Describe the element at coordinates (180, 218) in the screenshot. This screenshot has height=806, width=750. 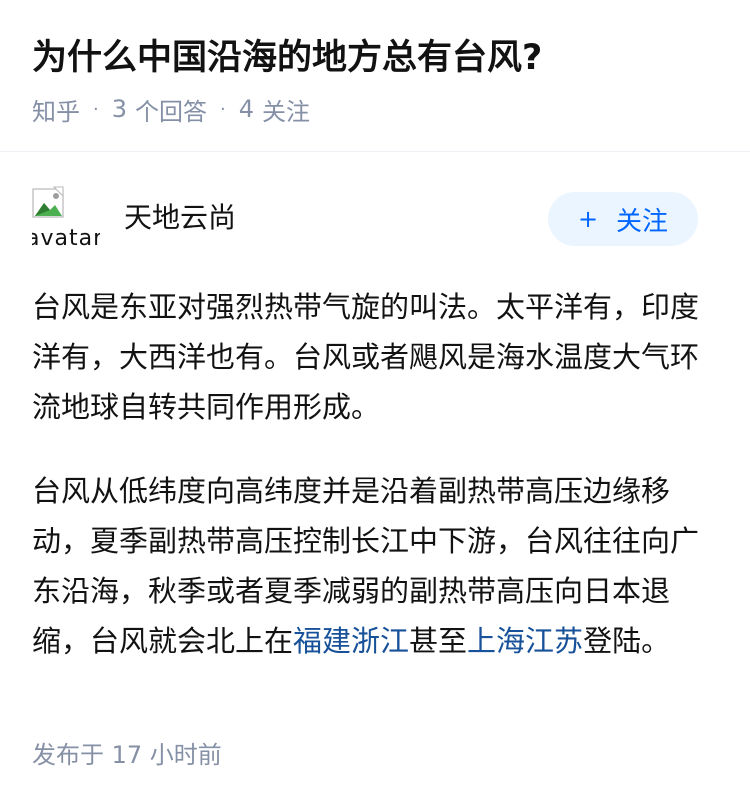
I see `author-name: 天地云尚` at that location.